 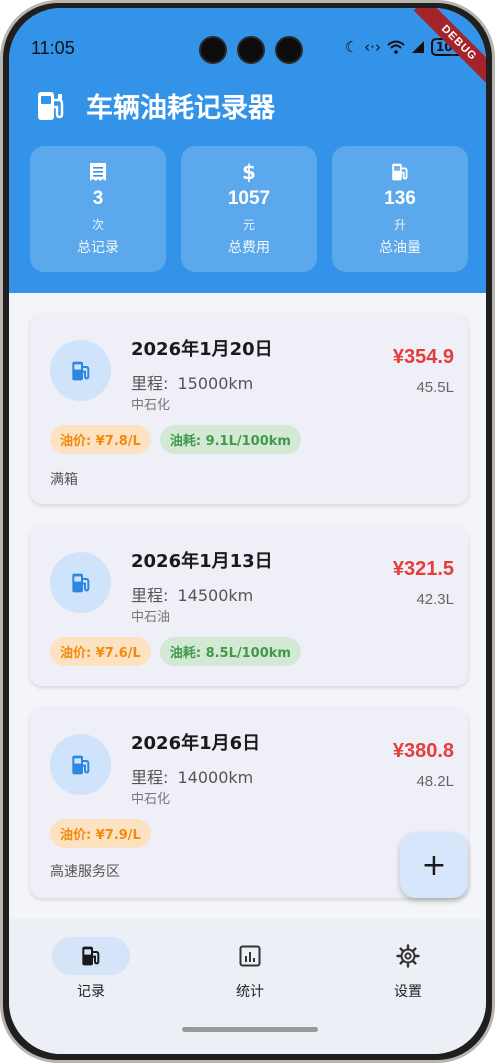 What do you see at coordinates (196, 743) in the screenshot?
I see `record-date: 2026年1月6日` at bounding box center [196, 743].